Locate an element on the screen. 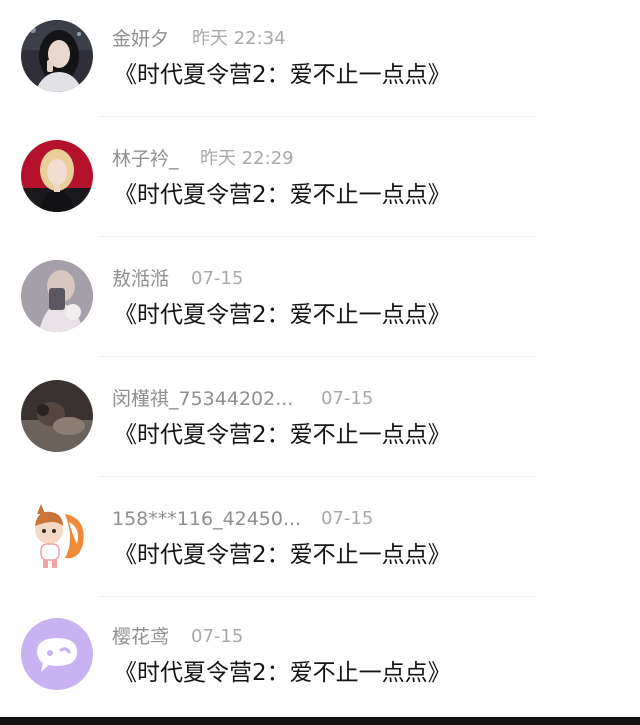 This screenshot has width=640, height=725. username: 敖湉湉 is located at coordinates (140, 279).